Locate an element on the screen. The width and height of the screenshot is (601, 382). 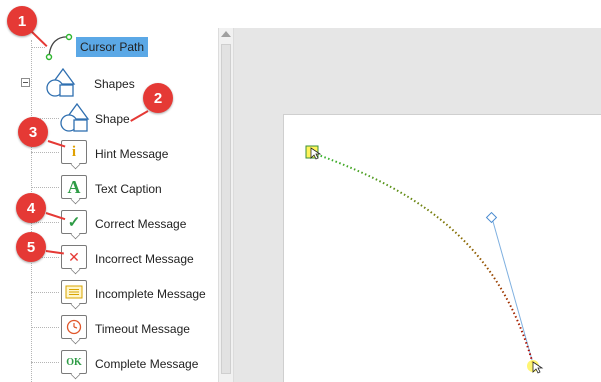
bezier-handle is located at coordinates (491, 217).